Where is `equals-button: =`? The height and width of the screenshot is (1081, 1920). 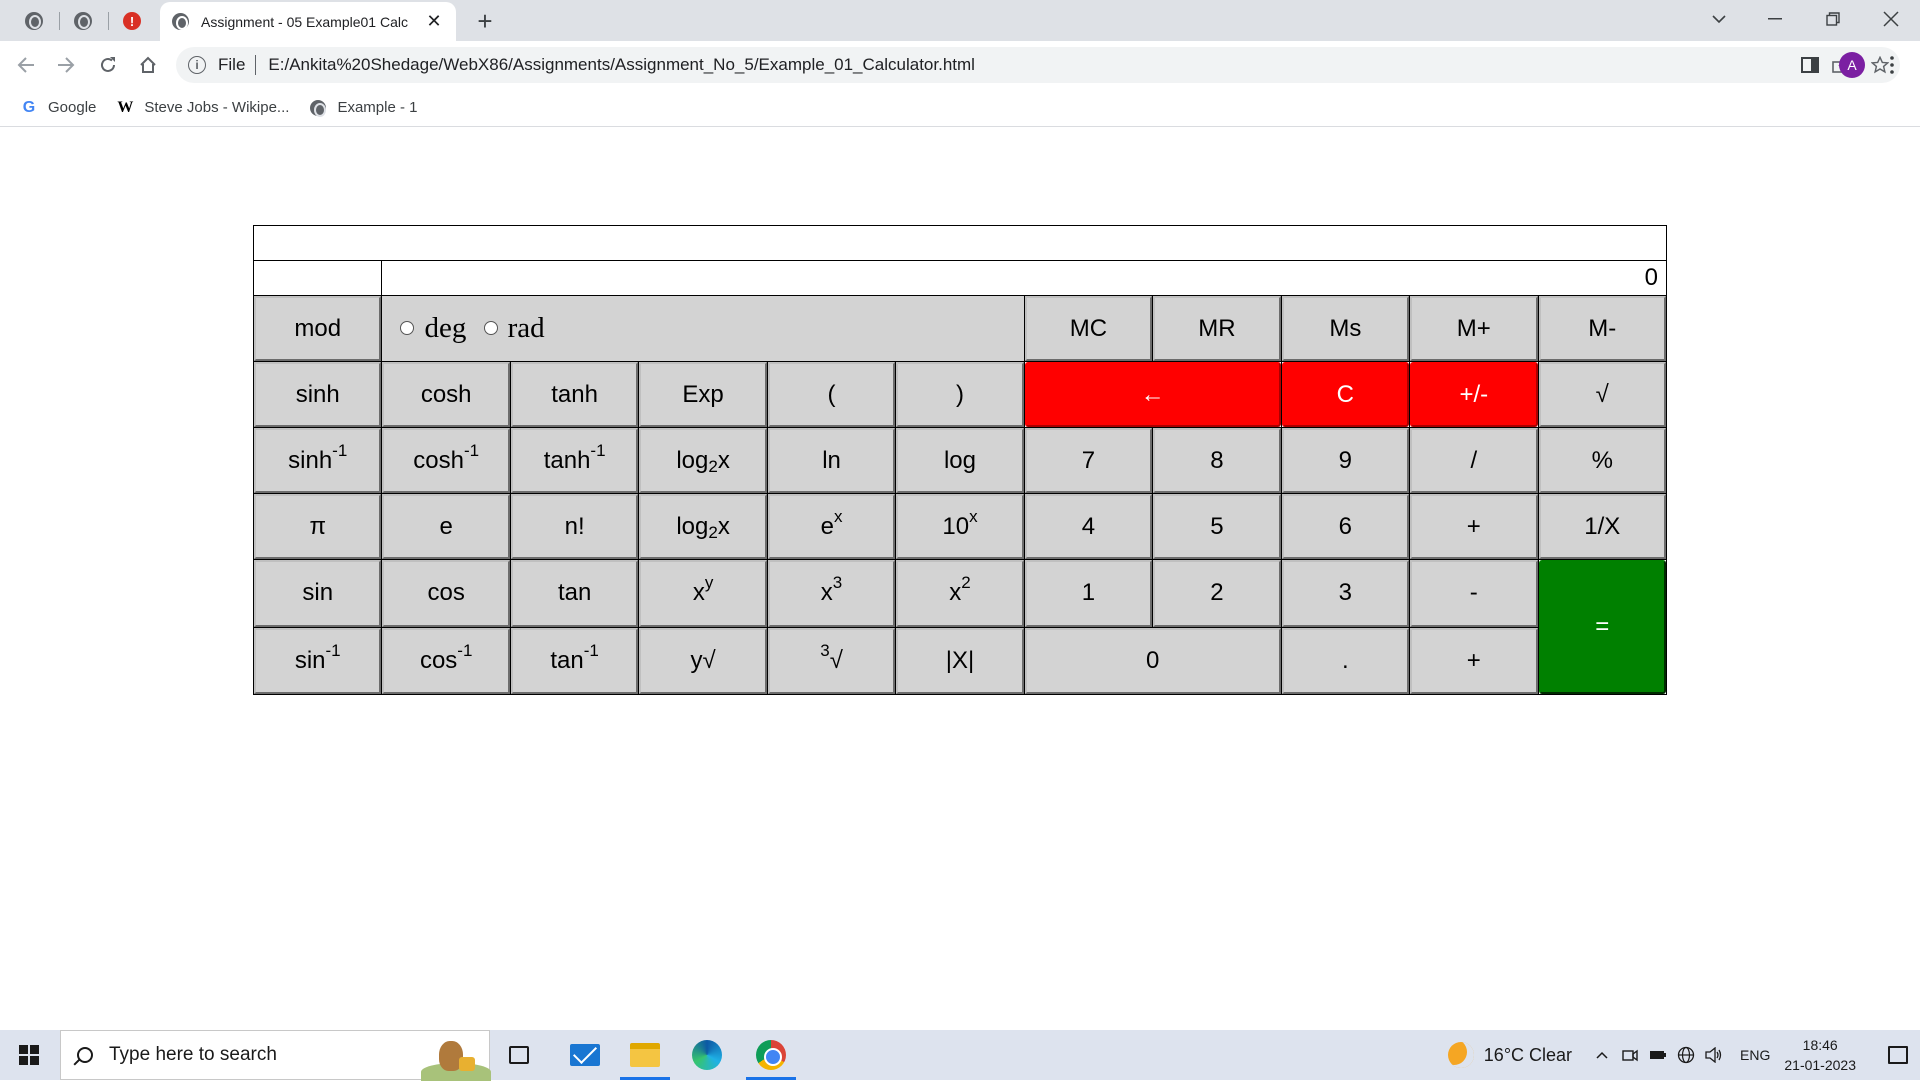
equals-button: = is located at coordinates (1602, 627).